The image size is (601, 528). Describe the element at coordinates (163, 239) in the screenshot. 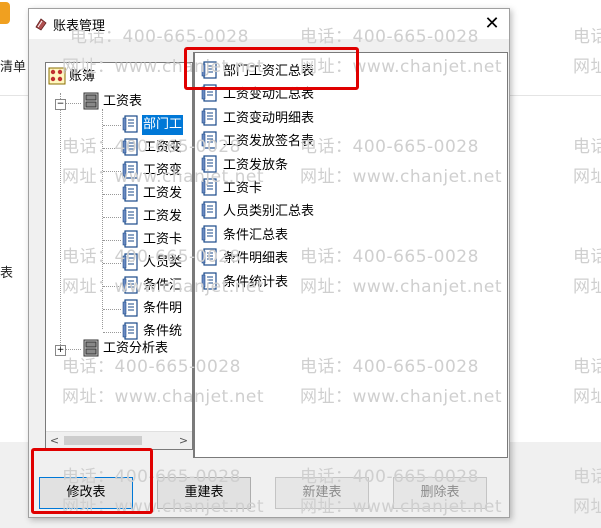

I see `tree-report-label: 工资卡` at that location.